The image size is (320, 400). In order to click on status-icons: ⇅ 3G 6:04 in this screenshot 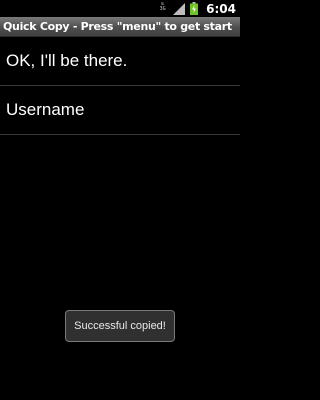, I will do `click(196, 8)`.